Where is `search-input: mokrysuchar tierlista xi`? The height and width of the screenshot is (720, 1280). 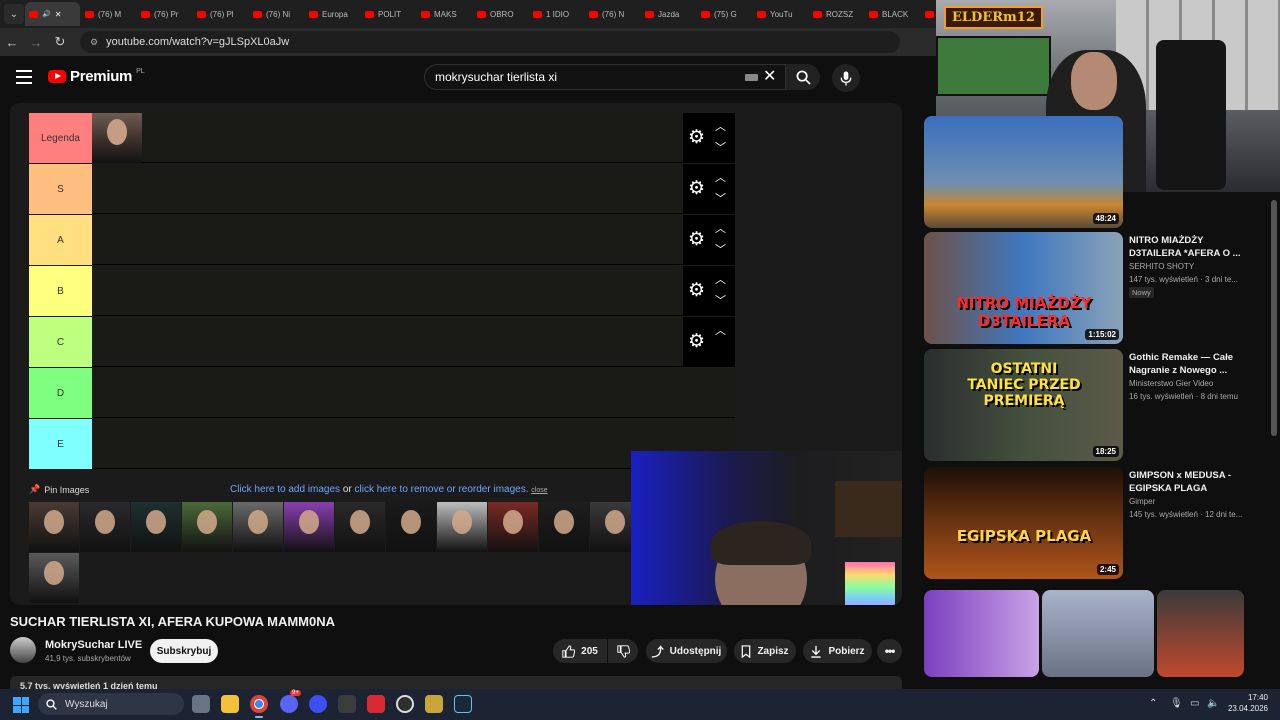
search-input: mokrysuchar tierlista xi is located at coordinates (605, 77).